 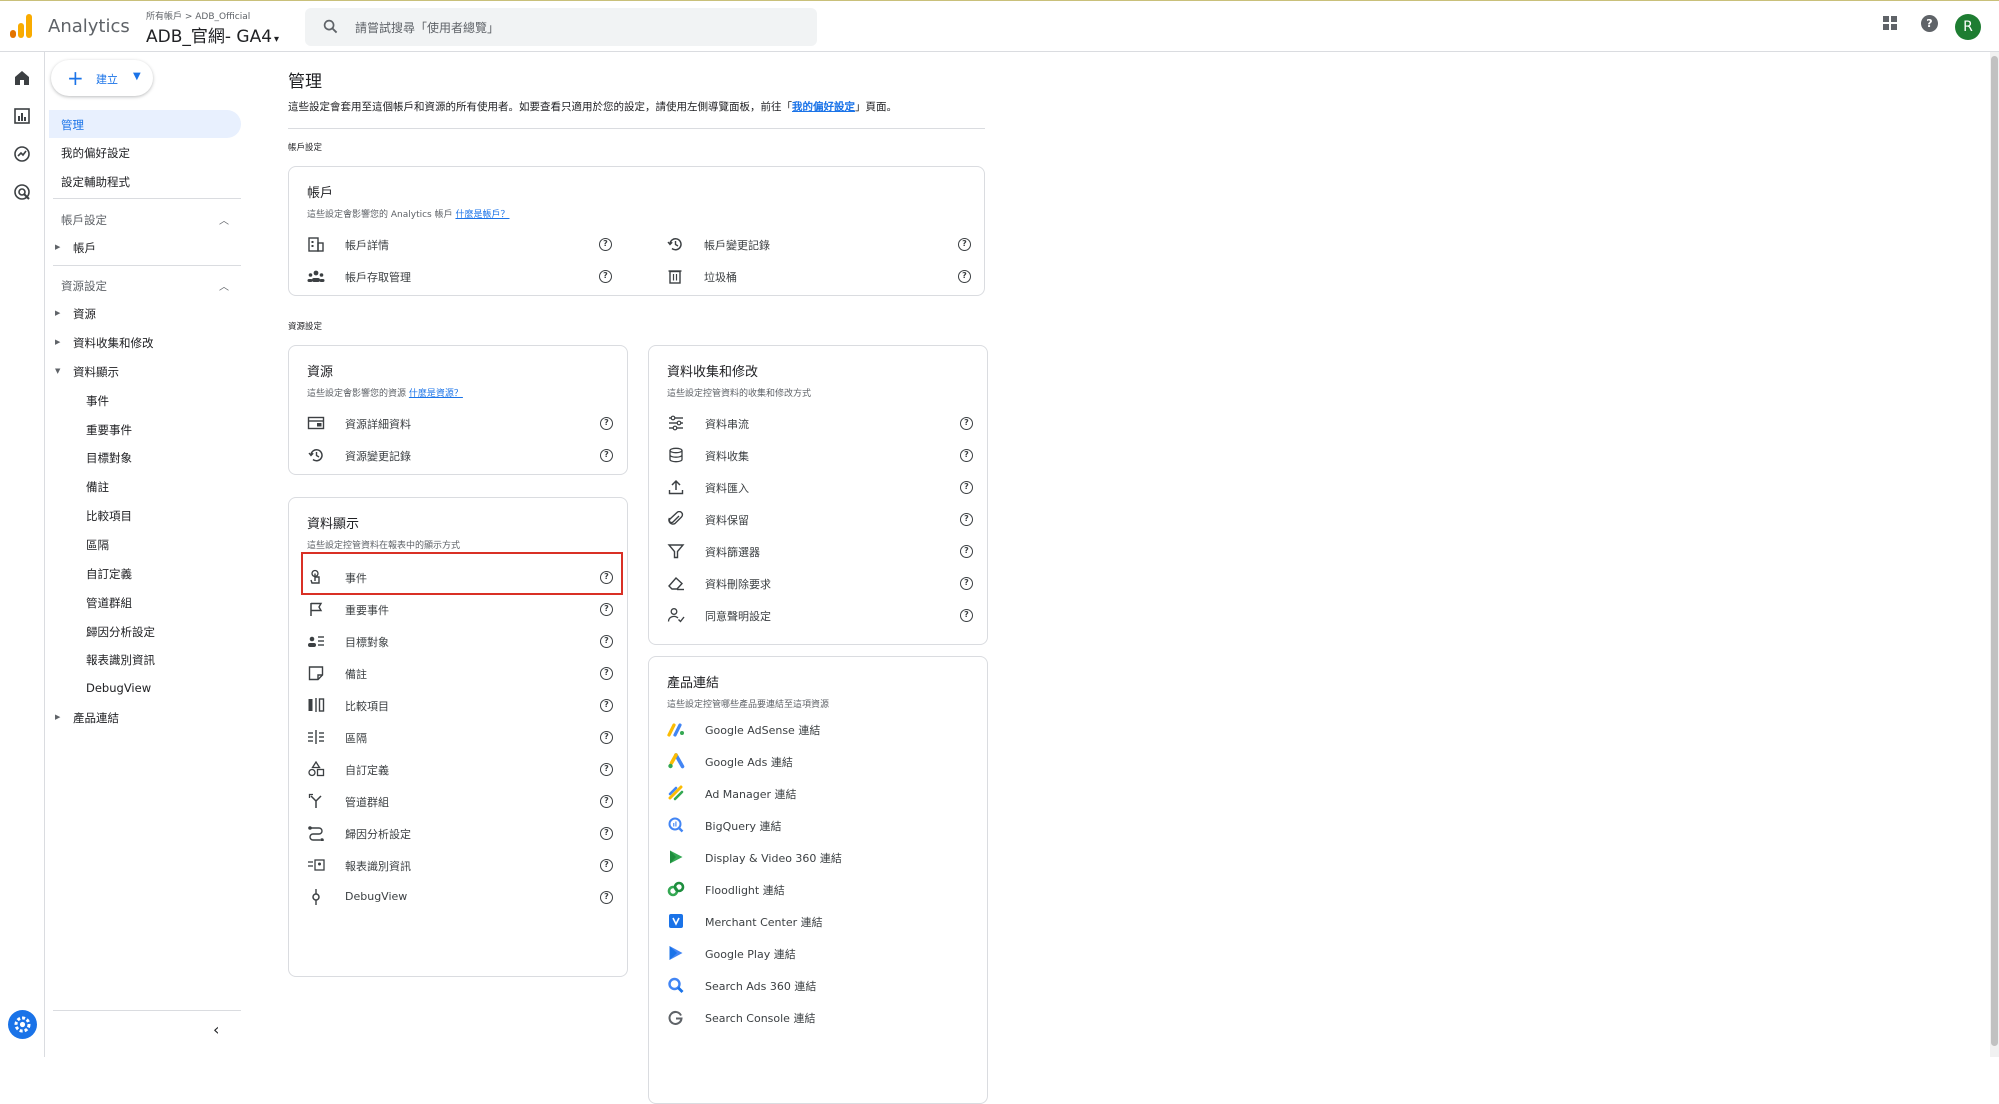 I want to click on create-button: + 建立 ▼, so click(x=102, y=78).